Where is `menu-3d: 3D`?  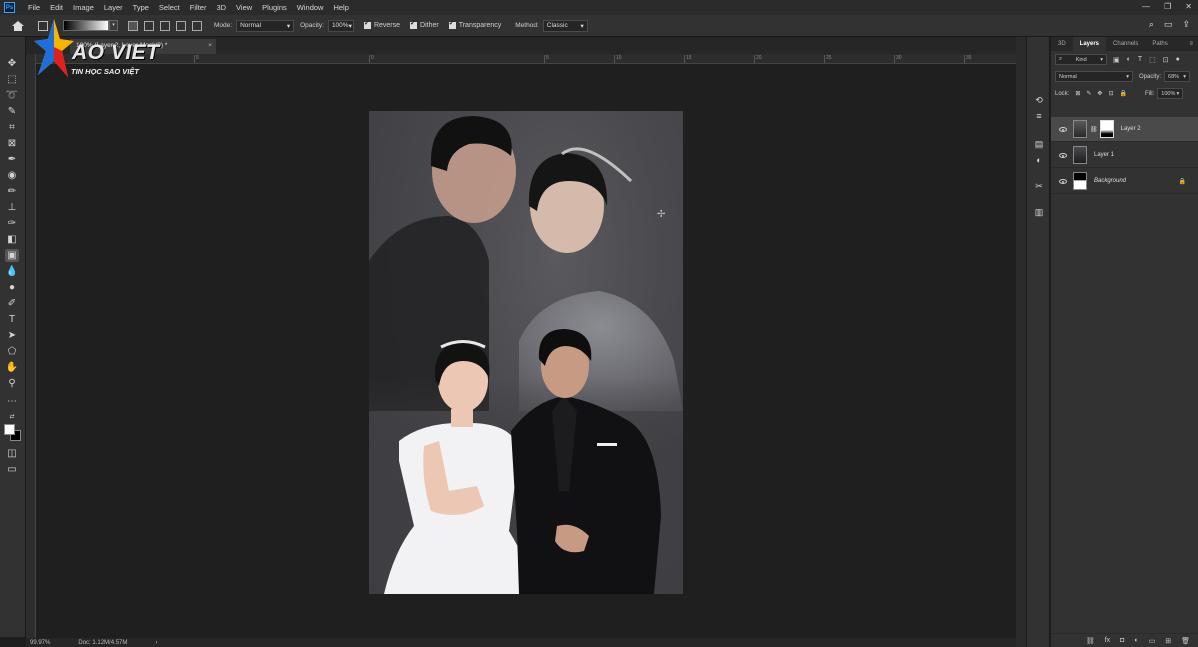
menu-3d: 3D is located at coordinates (221, 7).